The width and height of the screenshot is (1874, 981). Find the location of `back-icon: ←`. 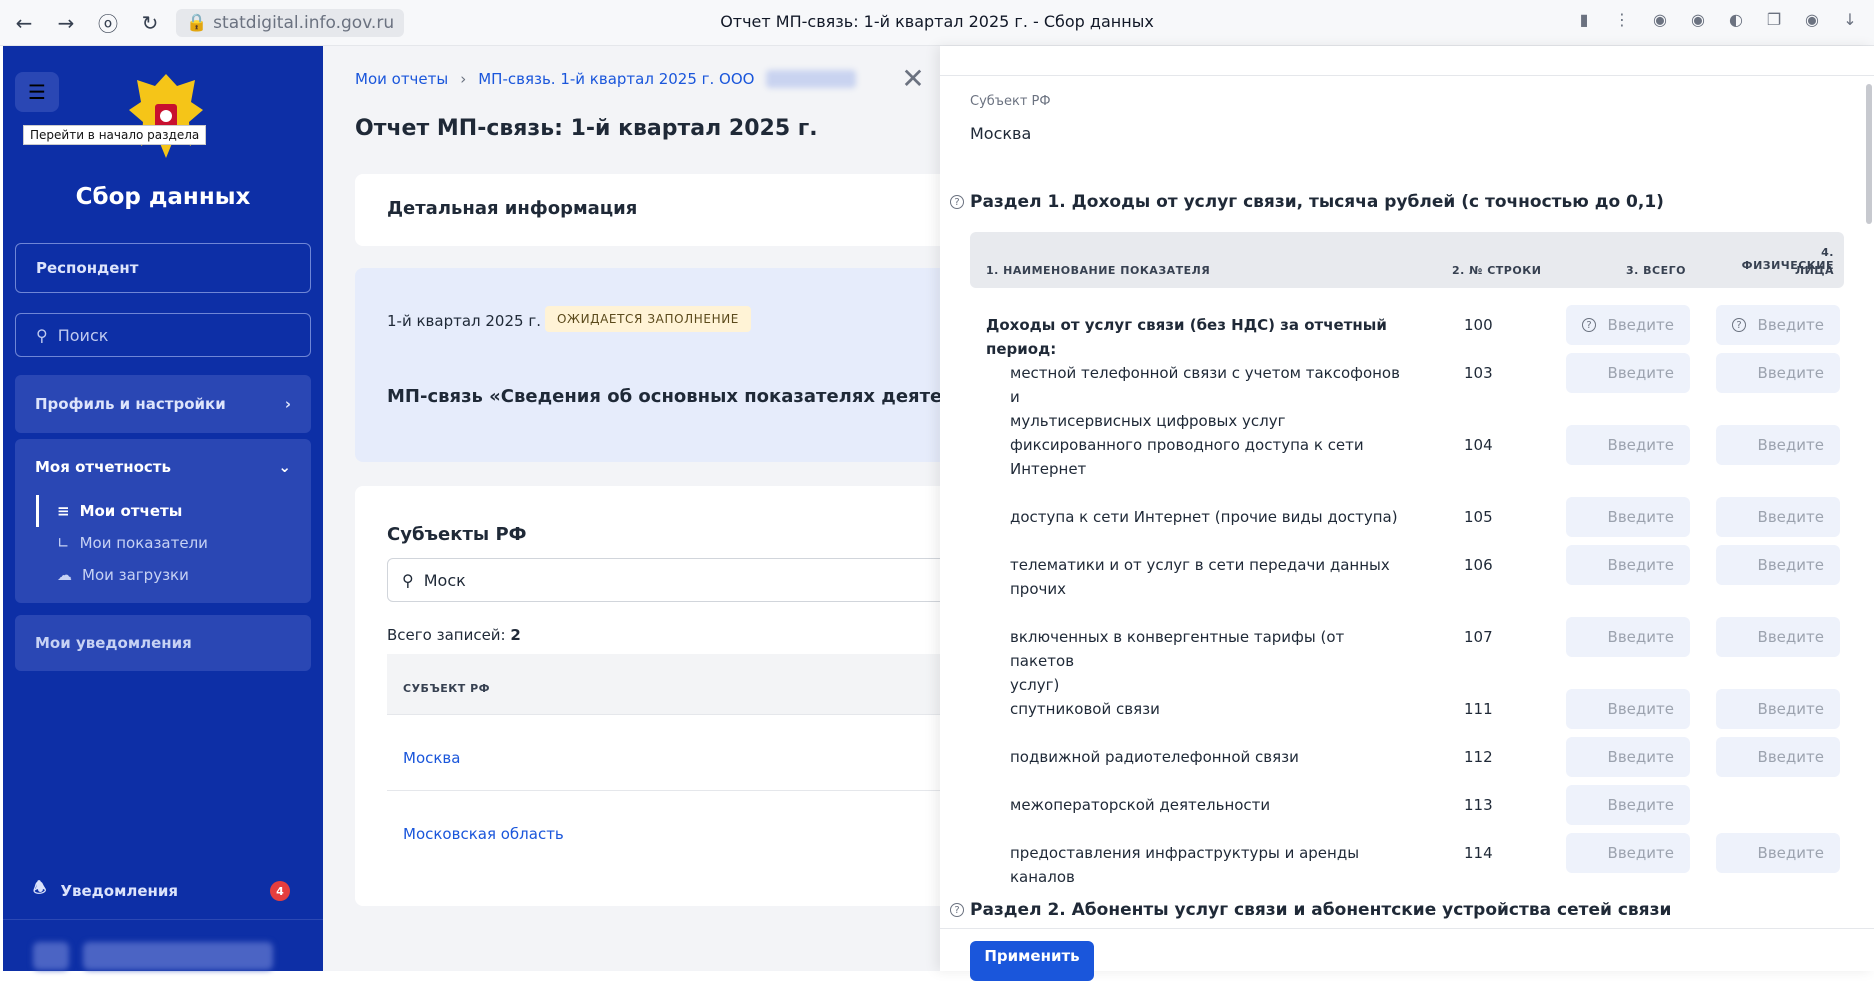

back-icon: ← is located at coordinates (24, 23).